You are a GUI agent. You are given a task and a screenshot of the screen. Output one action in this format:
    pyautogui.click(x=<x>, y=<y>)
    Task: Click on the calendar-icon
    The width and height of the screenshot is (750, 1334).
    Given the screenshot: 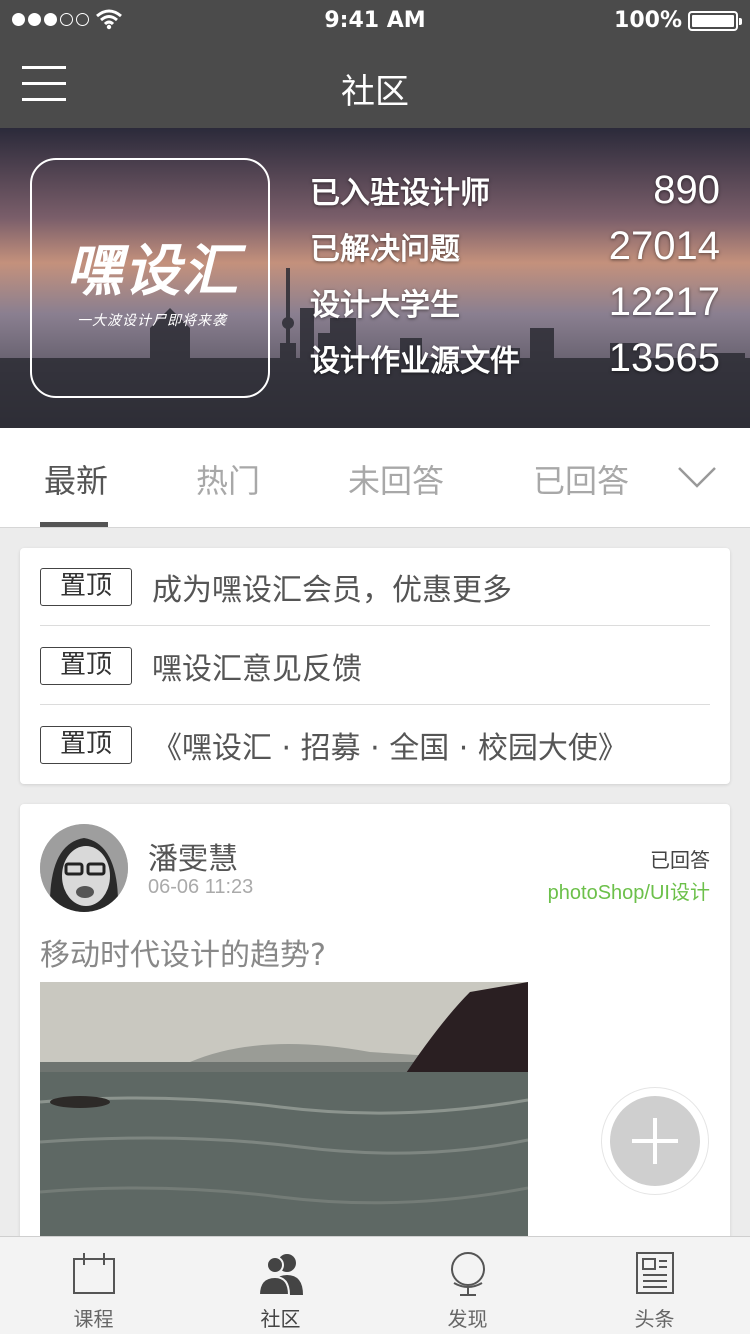 What is the action you would take?
    pyautogui.click(x=94, y=1273)
    